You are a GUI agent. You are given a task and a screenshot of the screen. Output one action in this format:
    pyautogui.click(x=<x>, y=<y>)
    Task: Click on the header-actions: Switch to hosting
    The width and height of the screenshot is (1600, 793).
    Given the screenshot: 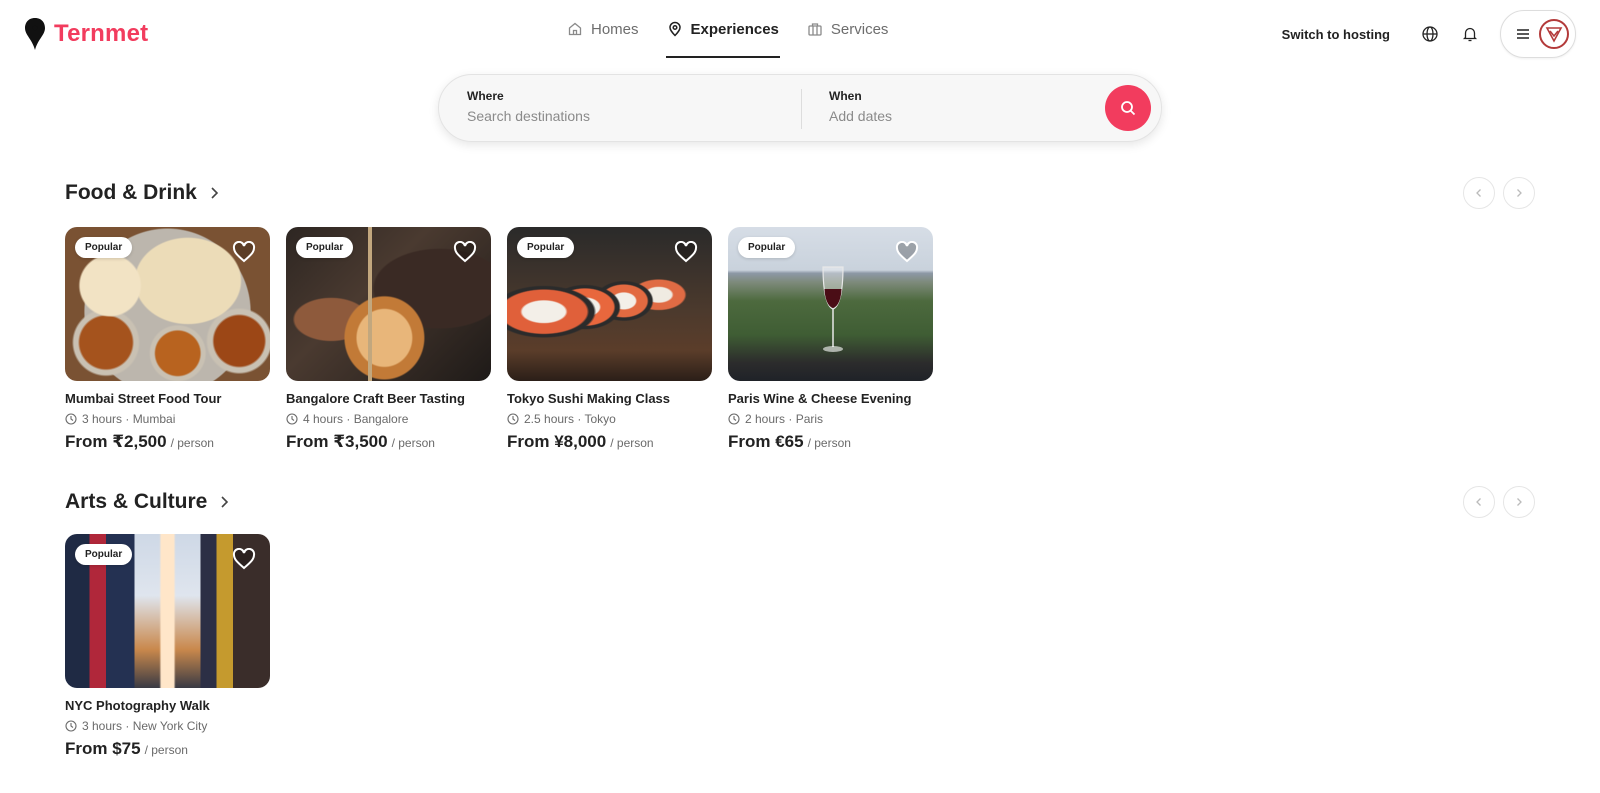 What is the action you would take?
    pyautogui.click(x=1429, y=34)
    